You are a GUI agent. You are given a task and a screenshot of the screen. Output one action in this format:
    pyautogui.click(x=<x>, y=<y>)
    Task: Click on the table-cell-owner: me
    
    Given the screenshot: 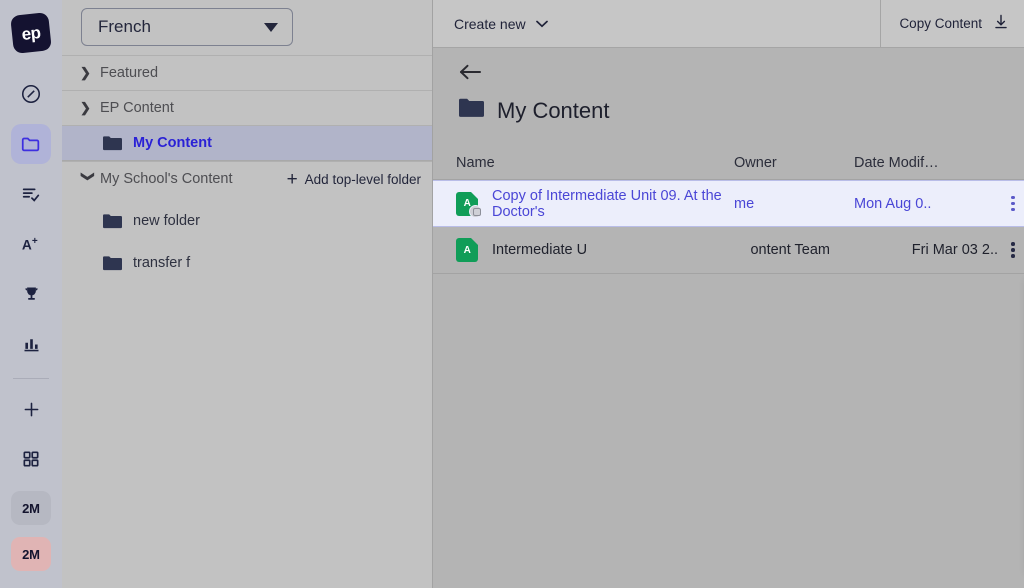 What is the action you would take?
    pyautogui.click(x=744, y=203)
    